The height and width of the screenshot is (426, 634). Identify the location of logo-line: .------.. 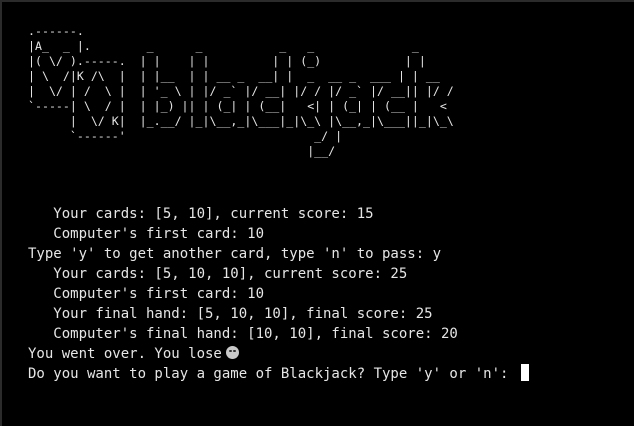
(258, 31).